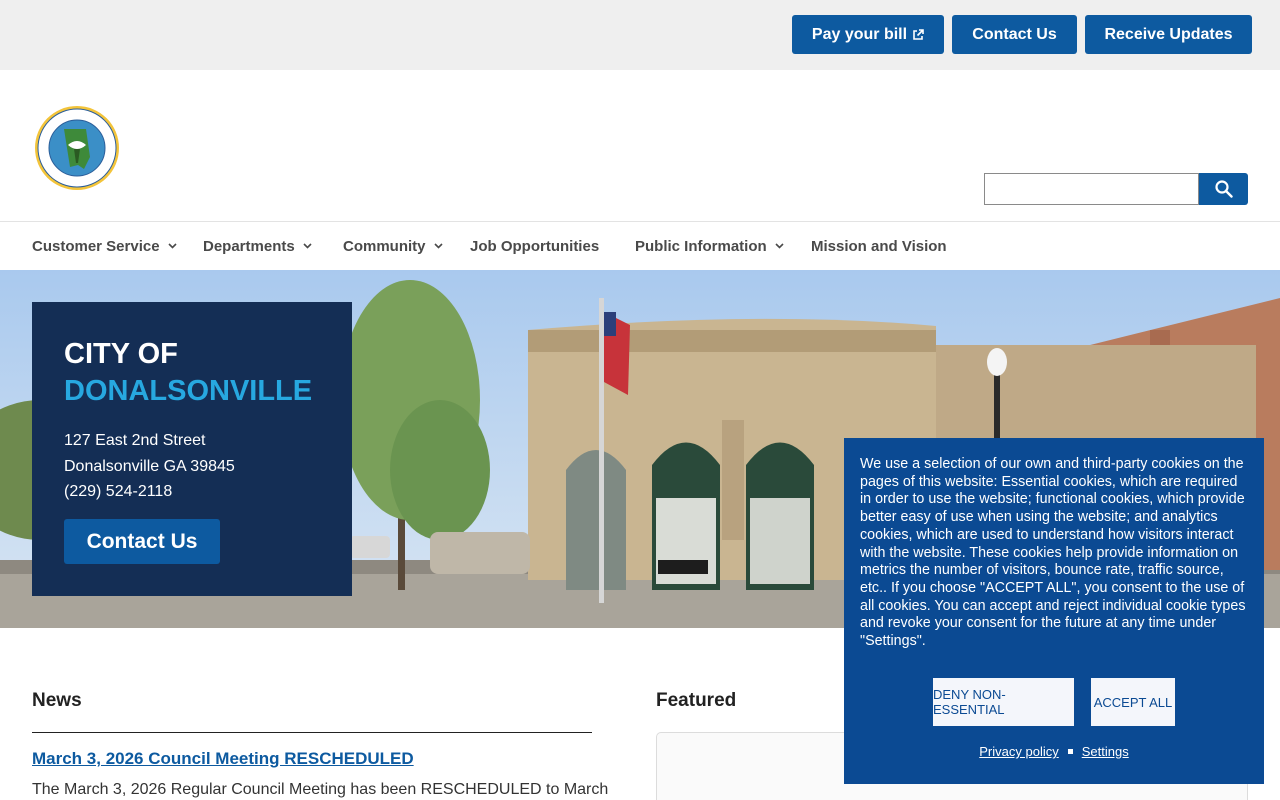 The width and height of the screenshot is (1280, 800). What do you see at coordinates (188, 391) in the screenshot?
I see `city-name-line2: DONALSONVILLE` at bounding box center [188, 391].